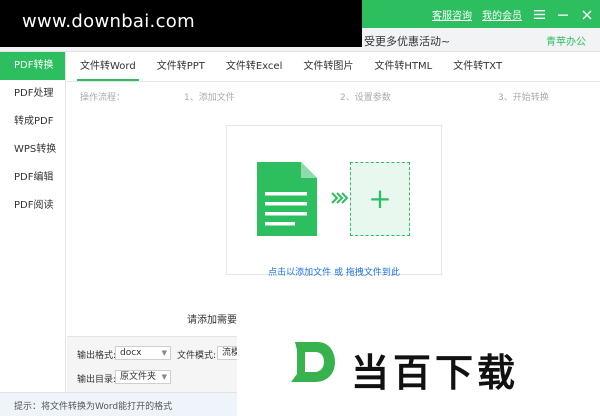 The height and width of the screenshot is (416, 600). What do you see at coordinates (365, 98) in the screenshot?
I see `step-set-params: 2、设置参数` at bounding box center [365, 98].